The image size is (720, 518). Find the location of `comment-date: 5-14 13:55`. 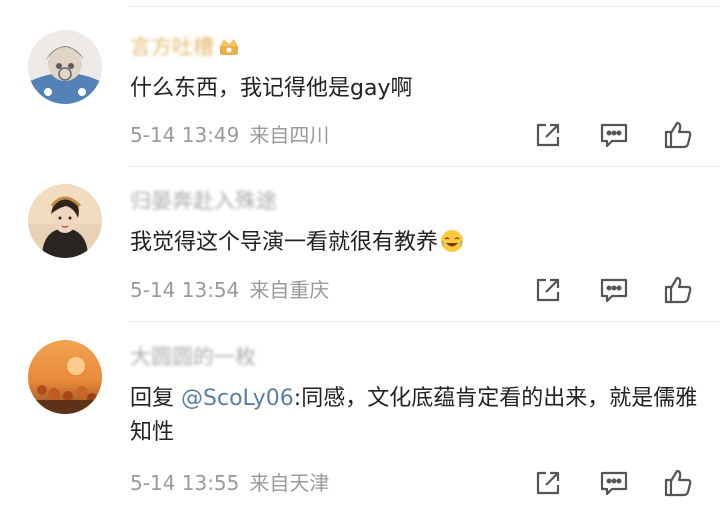

comment-date: 5-14 13:55 is located at coordinates (185, 483).